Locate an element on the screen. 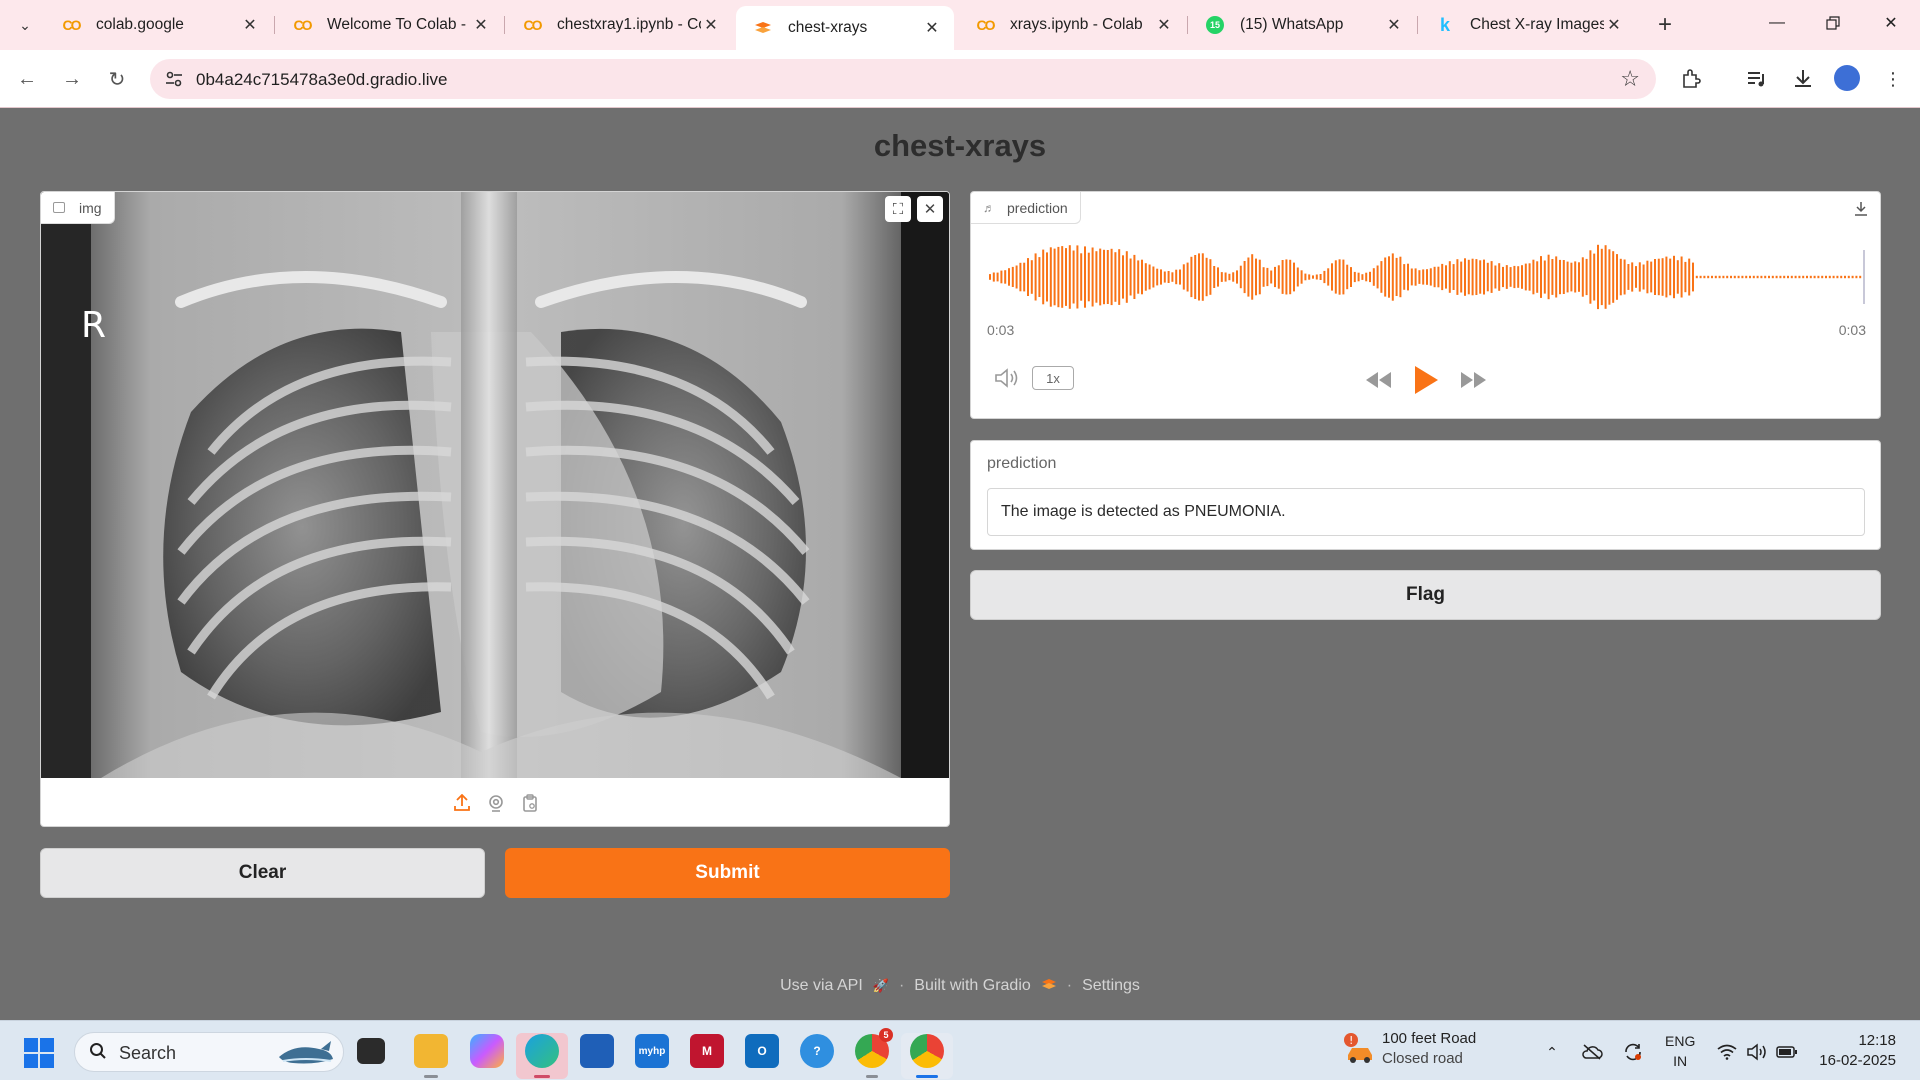  rewind-icon is located at coordinates (1378, 380).